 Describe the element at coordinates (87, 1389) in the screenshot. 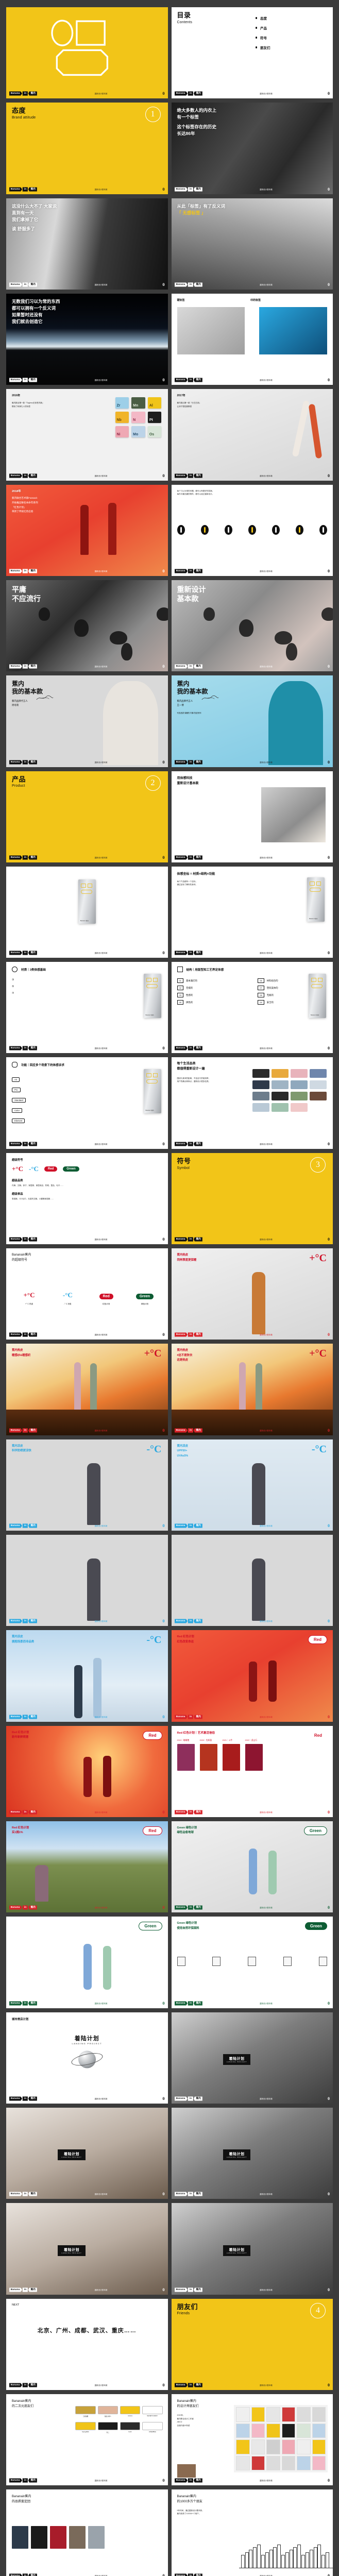

I see `slide-s28: 蕉内热皮 暖感纱&暖感织 +°C Banana in 蕉内 重新设计基本款 0` at that location.